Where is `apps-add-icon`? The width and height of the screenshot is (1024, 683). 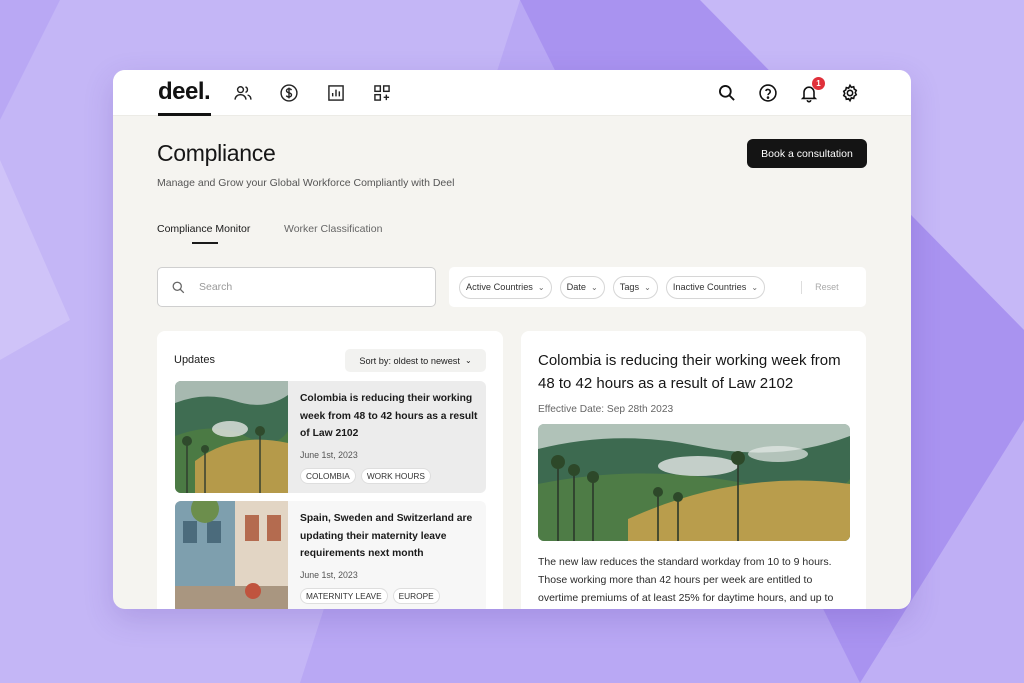 apps-add-icon is located at coordinates (382, 93).